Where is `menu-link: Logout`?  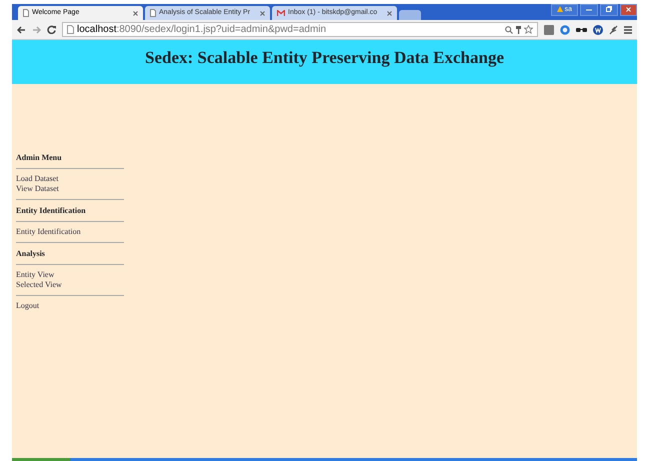
menu-link: Logout is located at coordinates (28, 306).